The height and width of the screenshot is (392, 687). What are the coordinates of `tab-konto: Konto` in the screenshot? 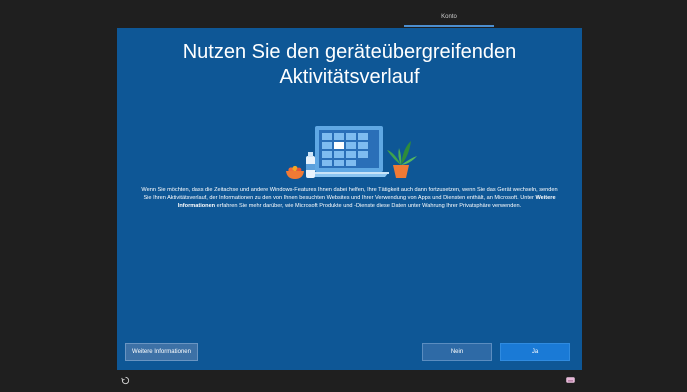 It's located at (449, 17).